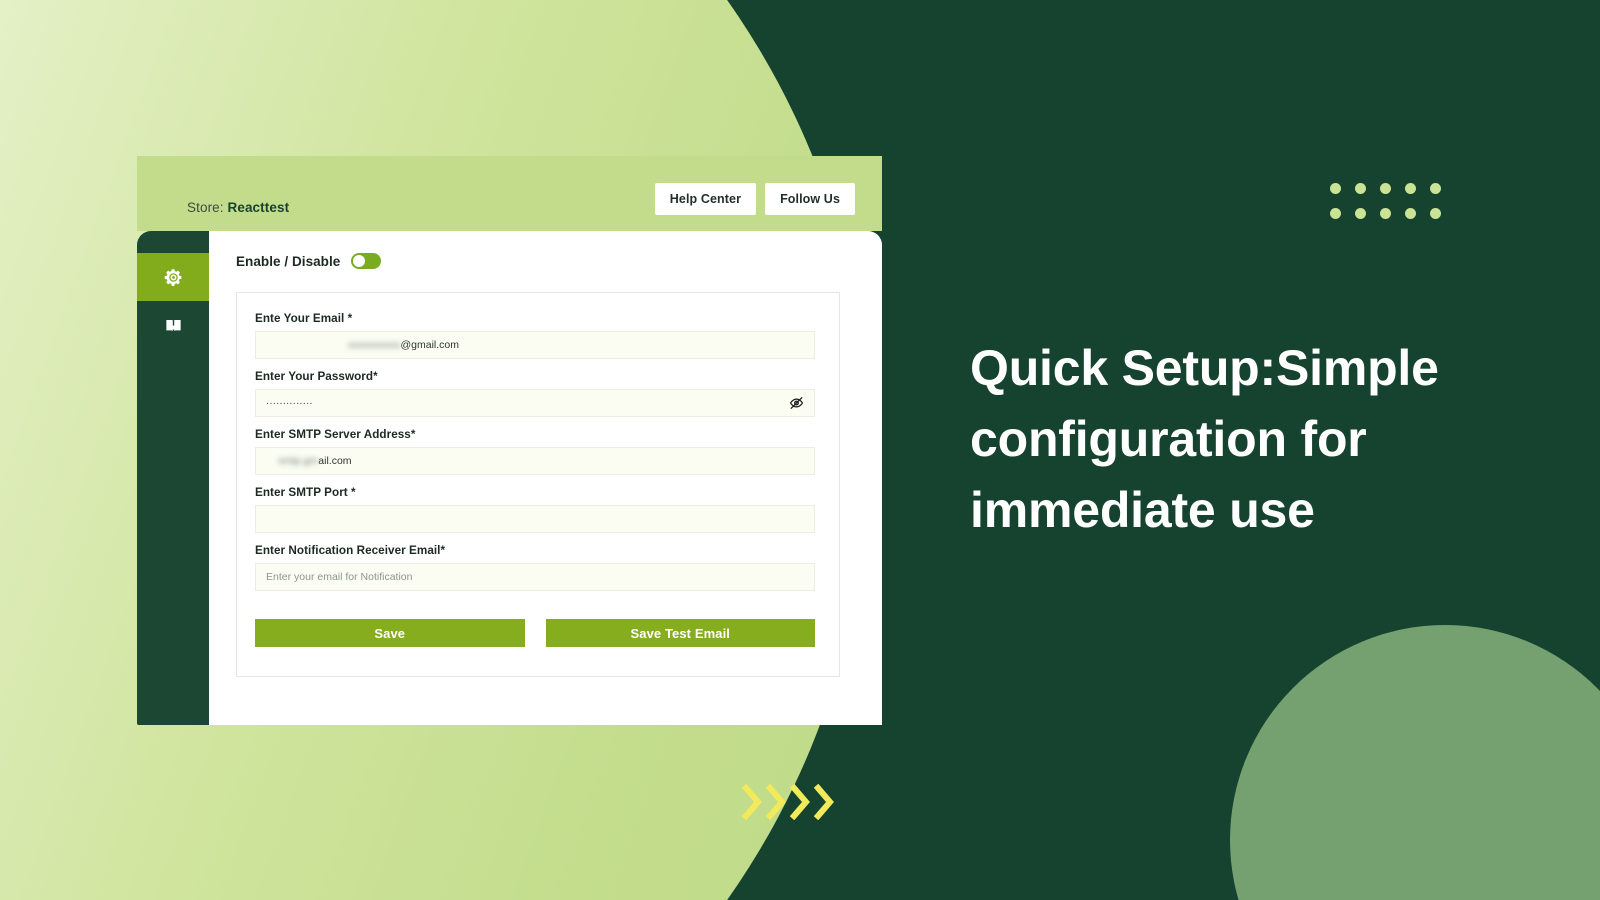 This screenshot has width=1600, height=900. What do you see at coordinates (205, 207) in the screenshot?
I see `store-prefix: Store:` at bounding box center [205, 207].